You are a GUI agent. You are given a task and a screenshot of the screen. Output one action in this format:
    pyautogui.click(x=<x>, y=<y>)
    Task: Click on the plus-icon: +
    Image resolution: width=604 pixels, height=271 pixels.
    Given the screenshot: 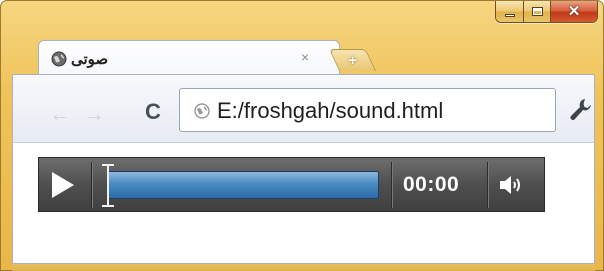 What is the action you would take?
    pyautogui.click(x=353, y=60)
    